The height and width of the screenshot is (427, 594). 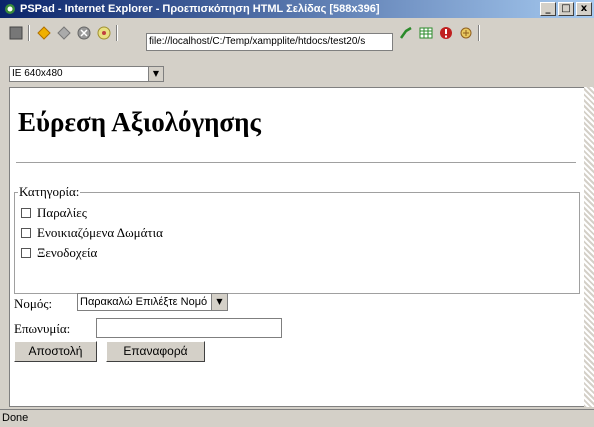 What do you see at coordinates (589, 247) in the screenshot?
I see `vertical-scrollbar` at bounding box center [589, 247].